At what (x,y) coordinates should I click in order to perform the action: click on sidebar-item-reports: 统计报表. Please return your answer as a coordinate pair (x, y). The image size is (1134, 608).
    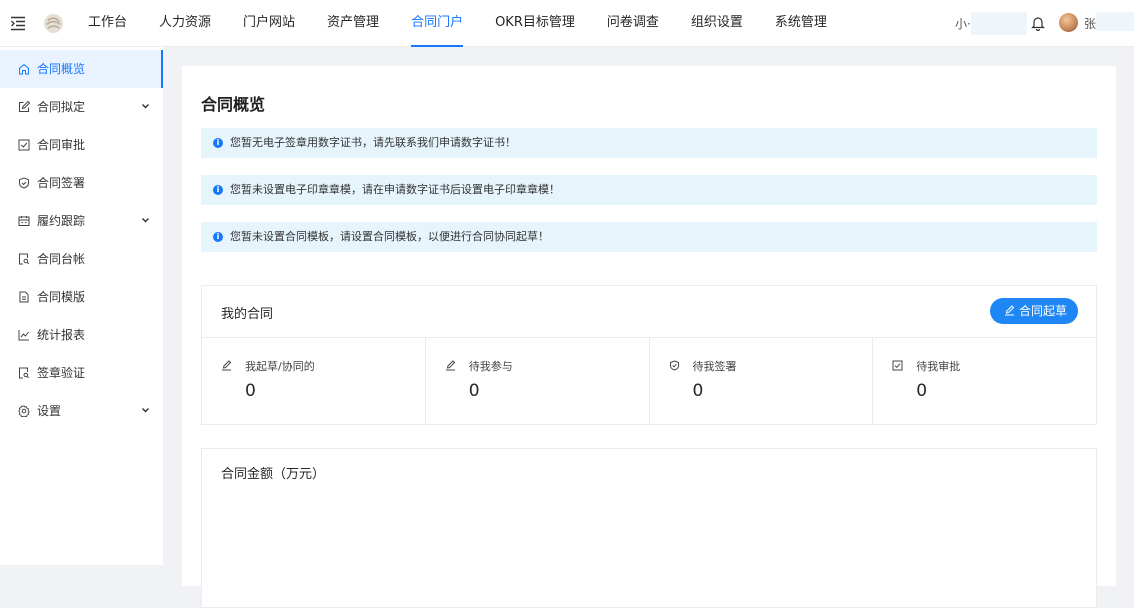
    Looking at the image, I should click on (81, 335).